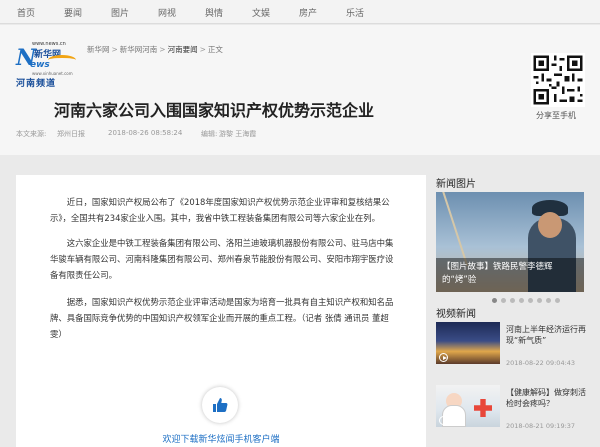 This screenshot has height=447, width=600. I want to click on nav-opinion: 舆情, so click(214, 12).